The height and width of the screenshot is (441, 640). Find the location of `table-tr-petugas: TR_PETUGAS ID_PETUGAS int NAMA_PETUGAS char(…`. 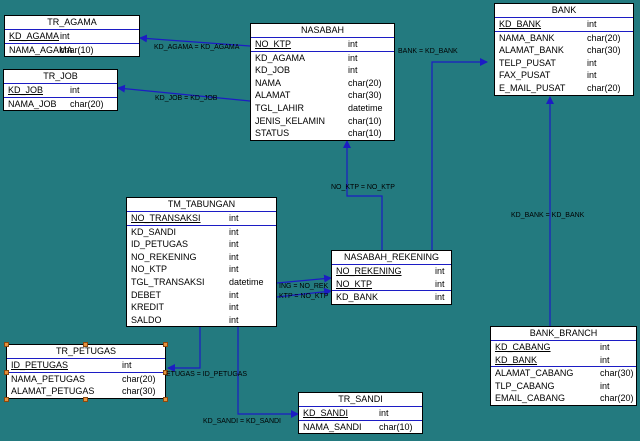

table-tr-petugas: TR_PETUGAS ID_PETUGAS int NAMA_PETUGAS char(… is located at coordinates (86, 371).